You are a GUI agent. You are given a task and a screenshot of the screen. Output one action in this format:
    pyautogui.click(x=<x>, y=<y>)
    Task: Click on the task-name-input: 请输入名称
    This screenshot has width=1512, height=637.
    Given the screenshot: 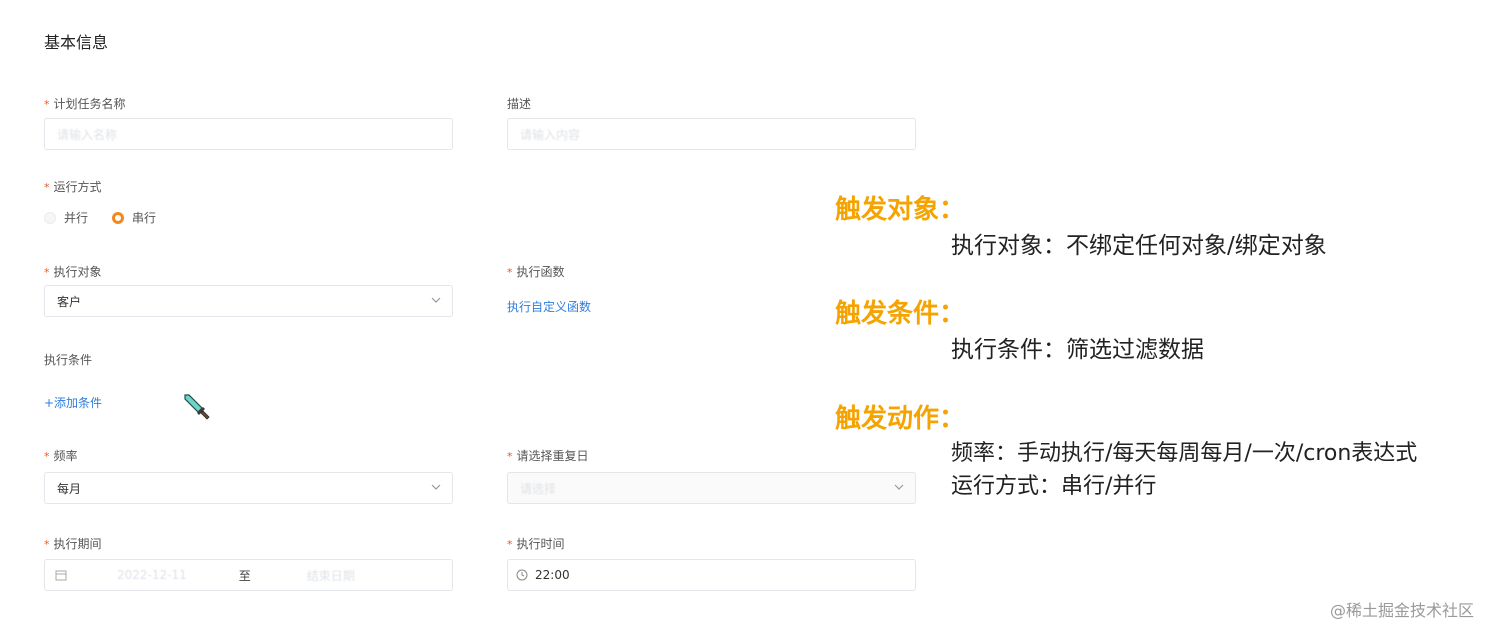 What is the action you would take?
    pyautogui.click(x=248, y=134)
    